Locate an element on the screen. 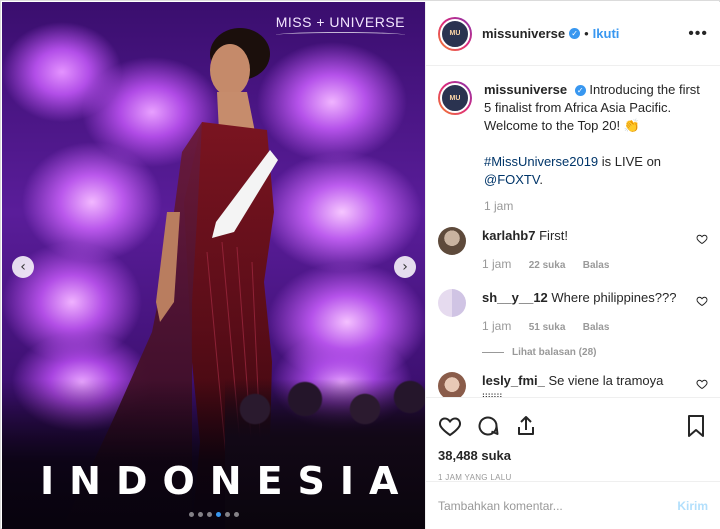  comment-username: sh__y__12 is located at coordinates (515, 297).